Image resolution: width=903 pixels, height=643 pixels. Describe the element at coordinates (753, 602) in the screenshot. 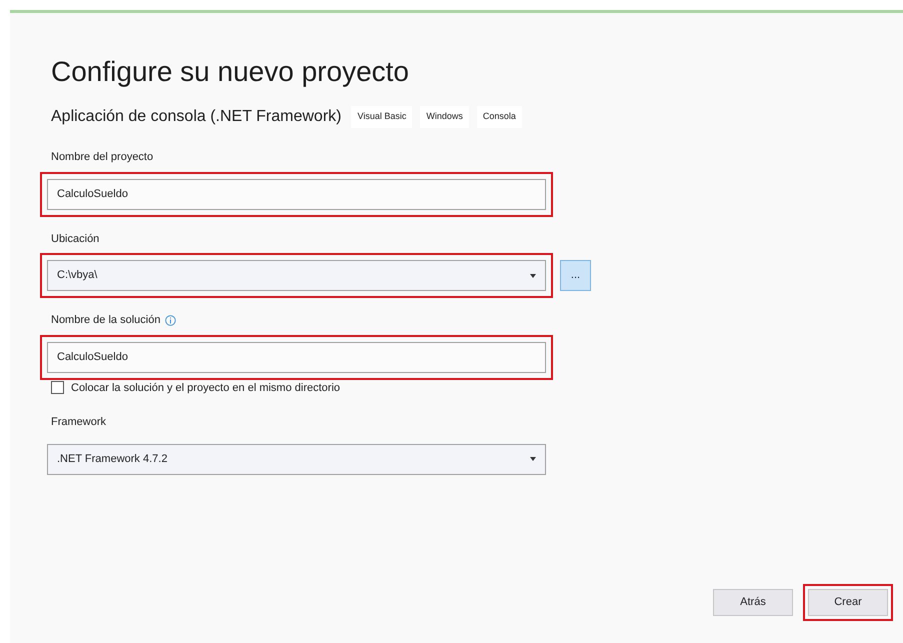

I see `dialog-button: Atrás` at that location.